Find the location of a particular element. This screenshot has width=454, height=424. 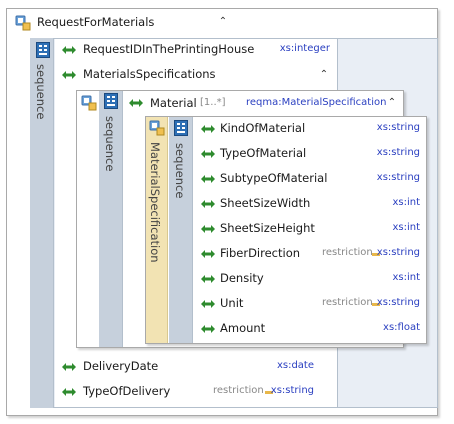

field-row: SheetSizeWidth xs:int is located at coordinates (310, 204).